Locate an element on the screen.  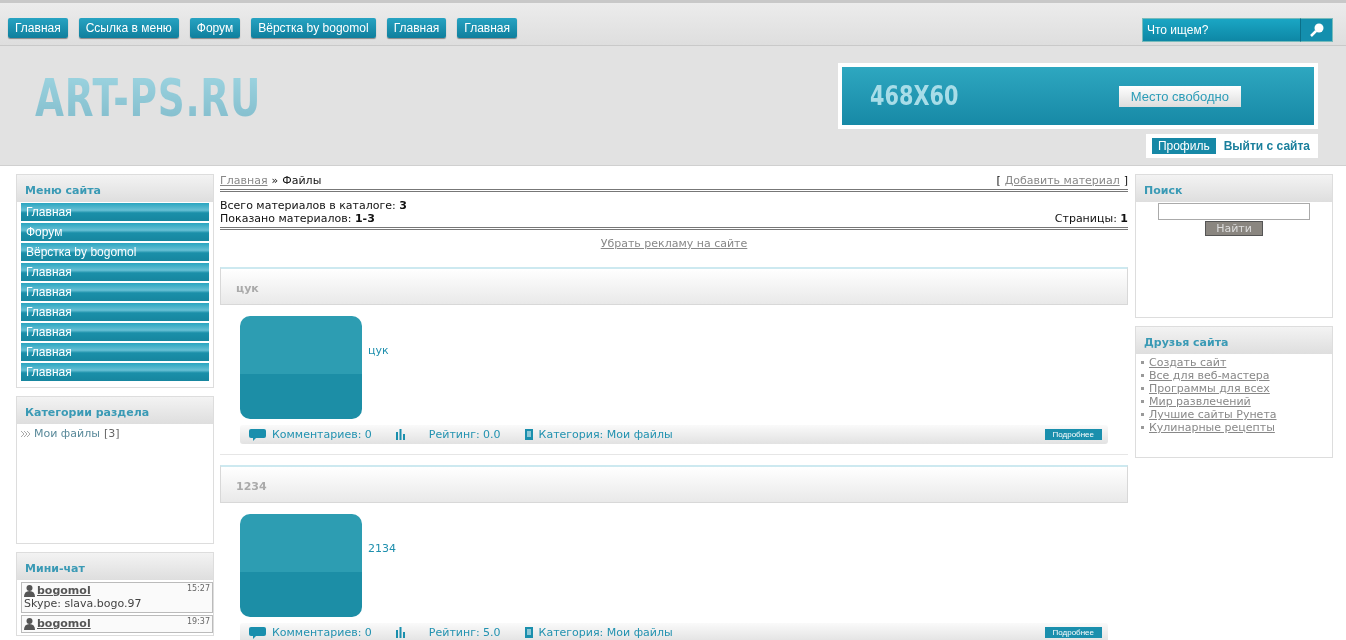
breadcrumb-current: Файлы is located at coordinates (302, 180).